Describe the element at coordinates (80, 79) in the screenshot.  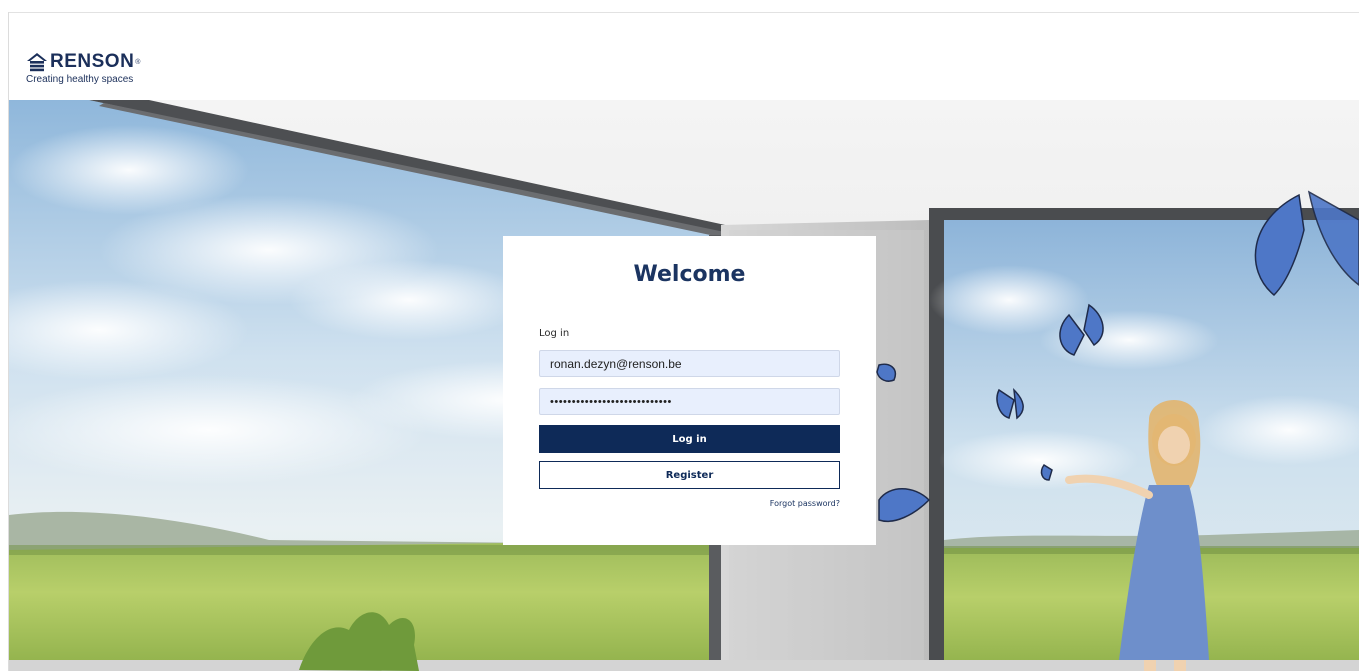
I see `logo-tagline: Creating healthy spaces` at that location.